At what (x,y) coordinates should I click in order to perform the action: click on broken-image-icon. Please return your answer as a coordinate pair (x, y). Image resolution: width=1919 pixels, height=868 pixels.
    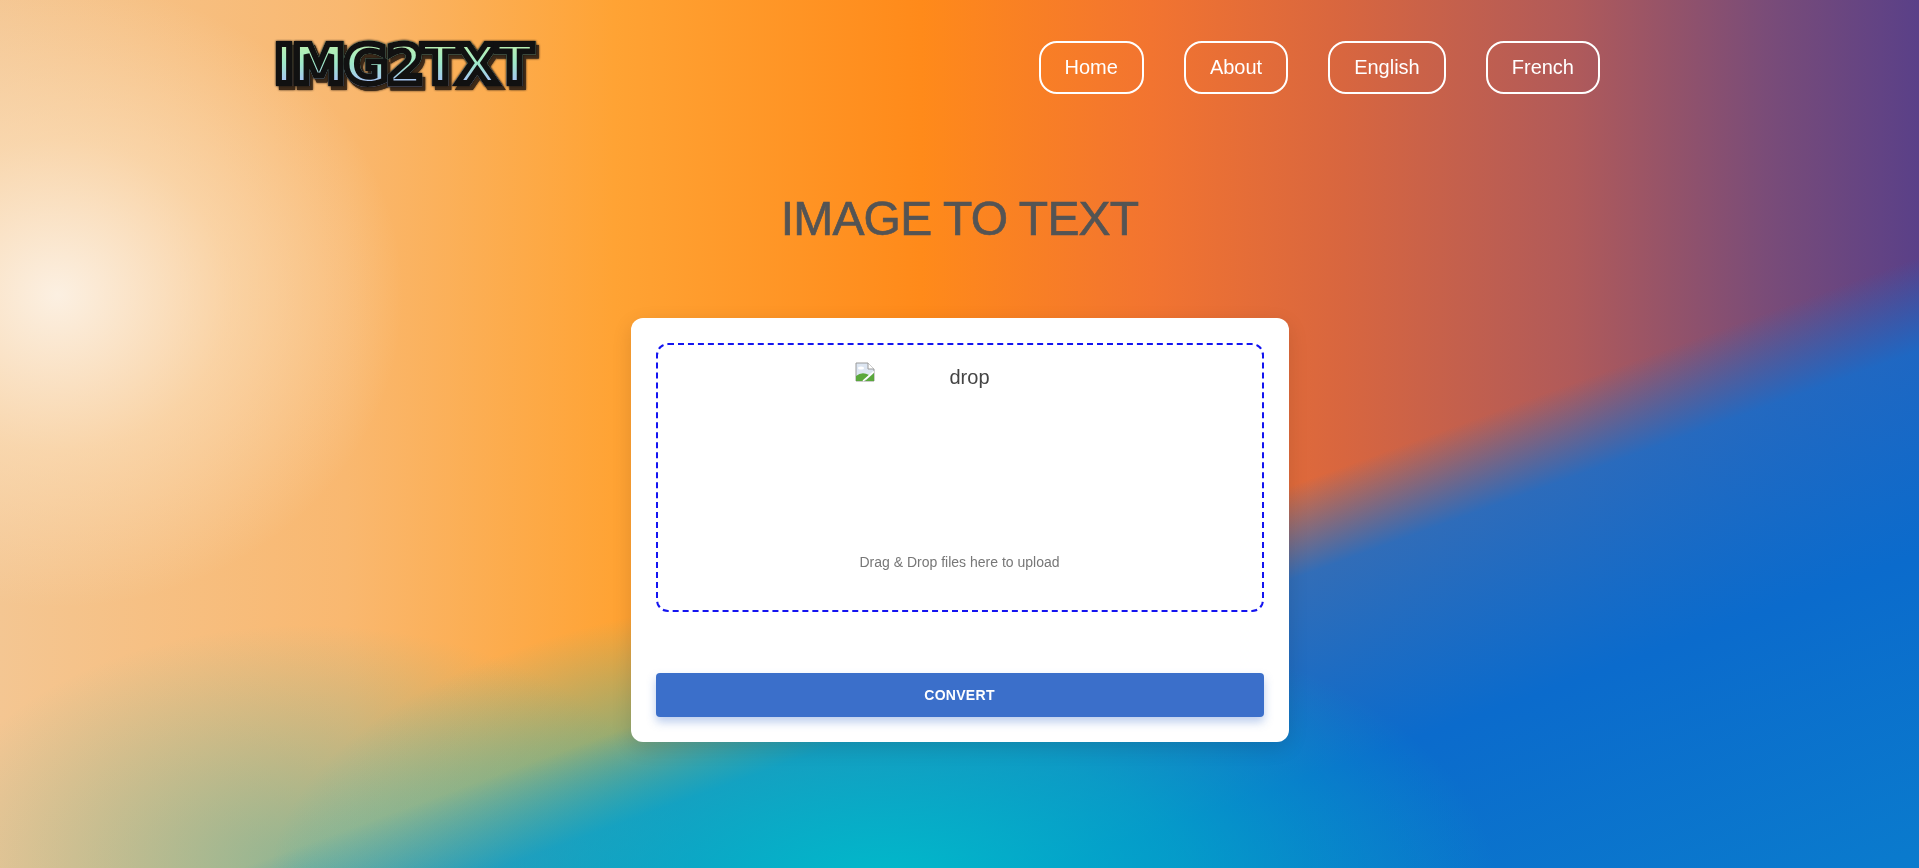
    Looking at the image, I should click on (864, 372).